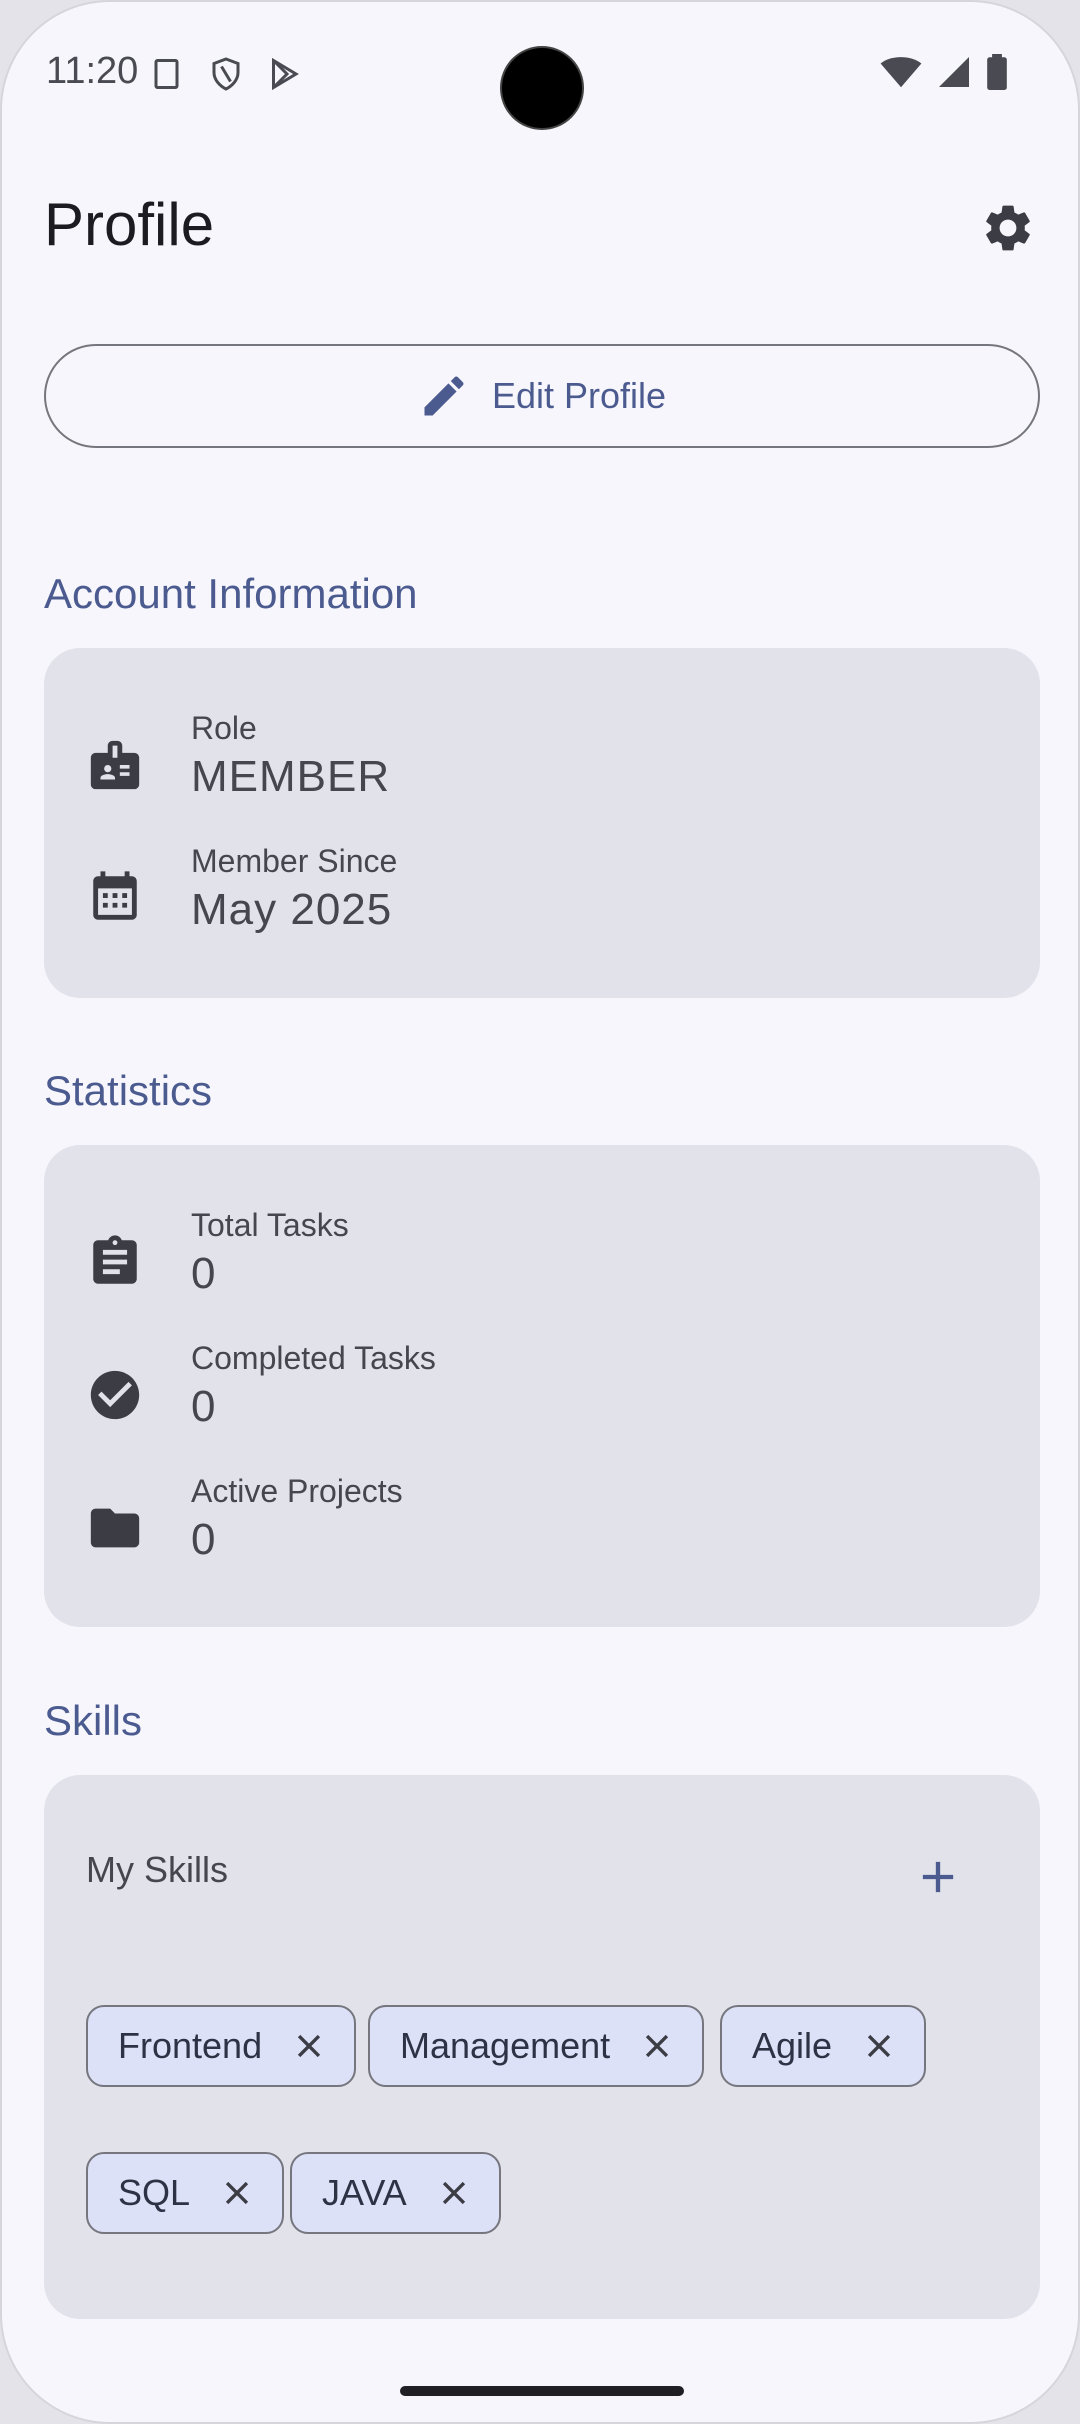 This screenshot has width=1080, height=2424. Describe the element at coordinates (157, 1869) in the screenshot. I see `my-skills-heading: My Skills` at that location.